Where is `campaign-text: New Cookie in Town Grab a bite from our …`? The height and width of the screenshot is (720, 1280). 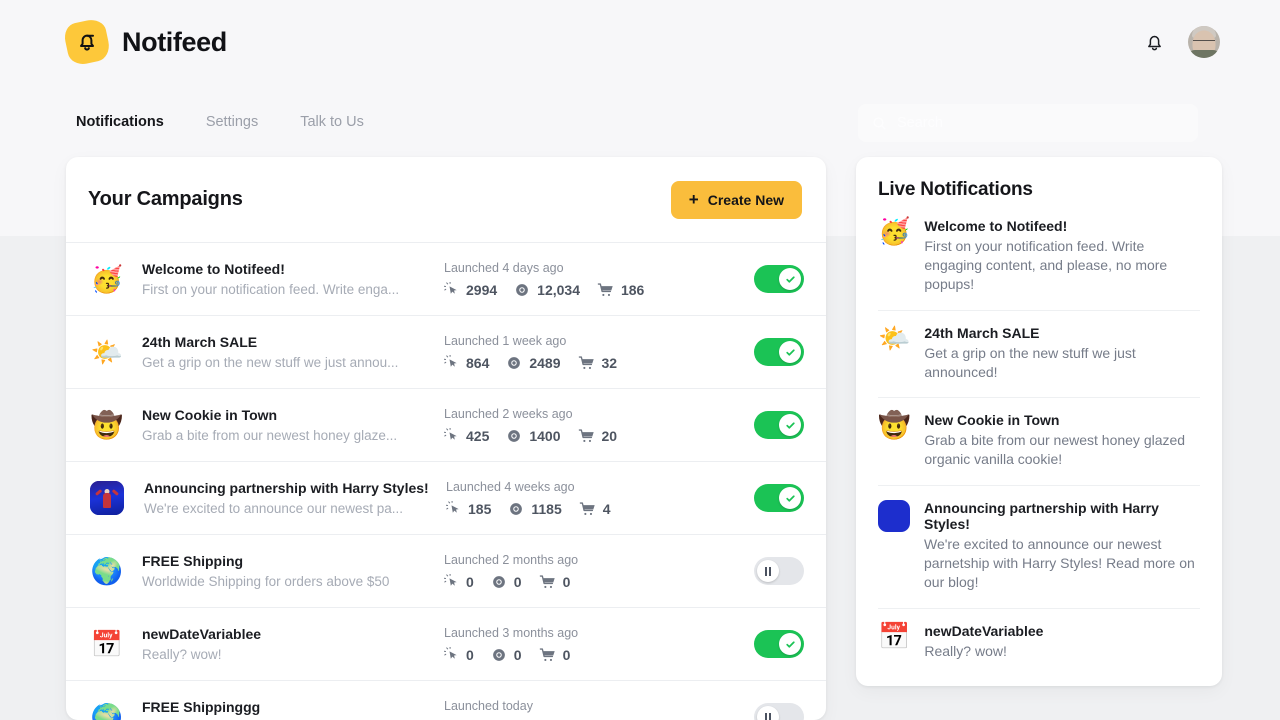 campaign-text: New Cookie in Town Grab a bite from our … is located at coordinates (287, 425).